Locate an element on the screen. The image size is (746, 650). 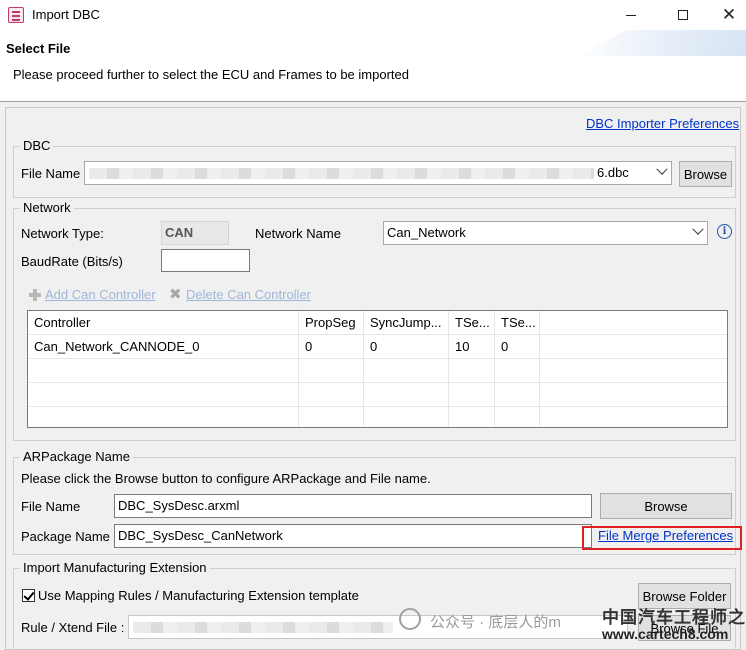
minimize-icon is located at coordinates (631, 15).